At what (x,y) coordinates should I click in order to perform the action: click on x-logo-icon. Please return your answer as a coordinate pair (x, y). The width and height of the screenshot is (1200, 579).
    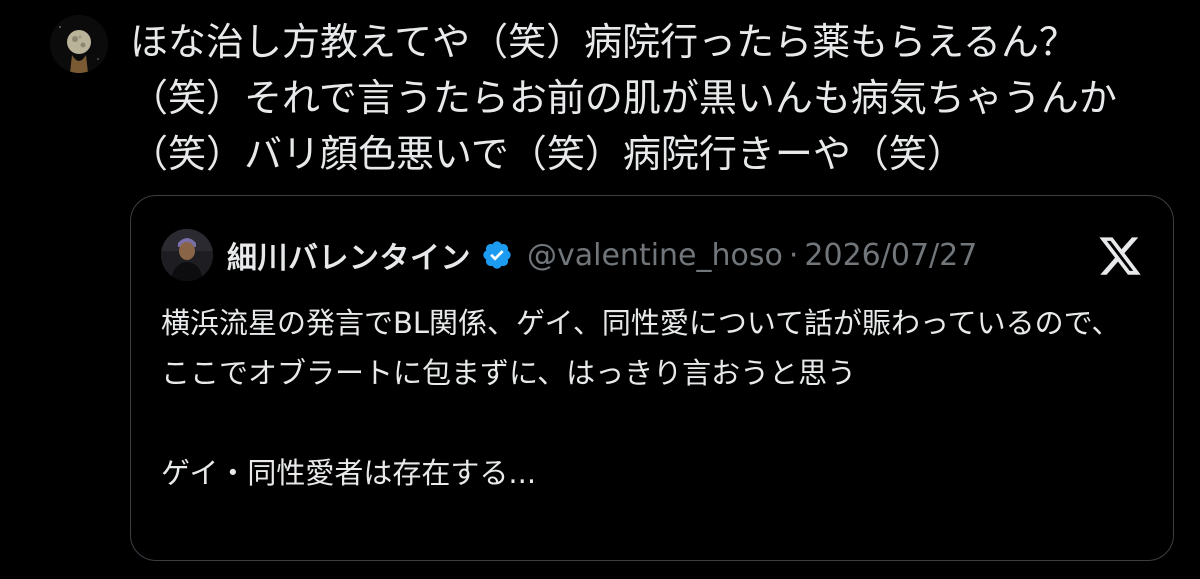
    Looking at the image, I should click on (1120, 256).